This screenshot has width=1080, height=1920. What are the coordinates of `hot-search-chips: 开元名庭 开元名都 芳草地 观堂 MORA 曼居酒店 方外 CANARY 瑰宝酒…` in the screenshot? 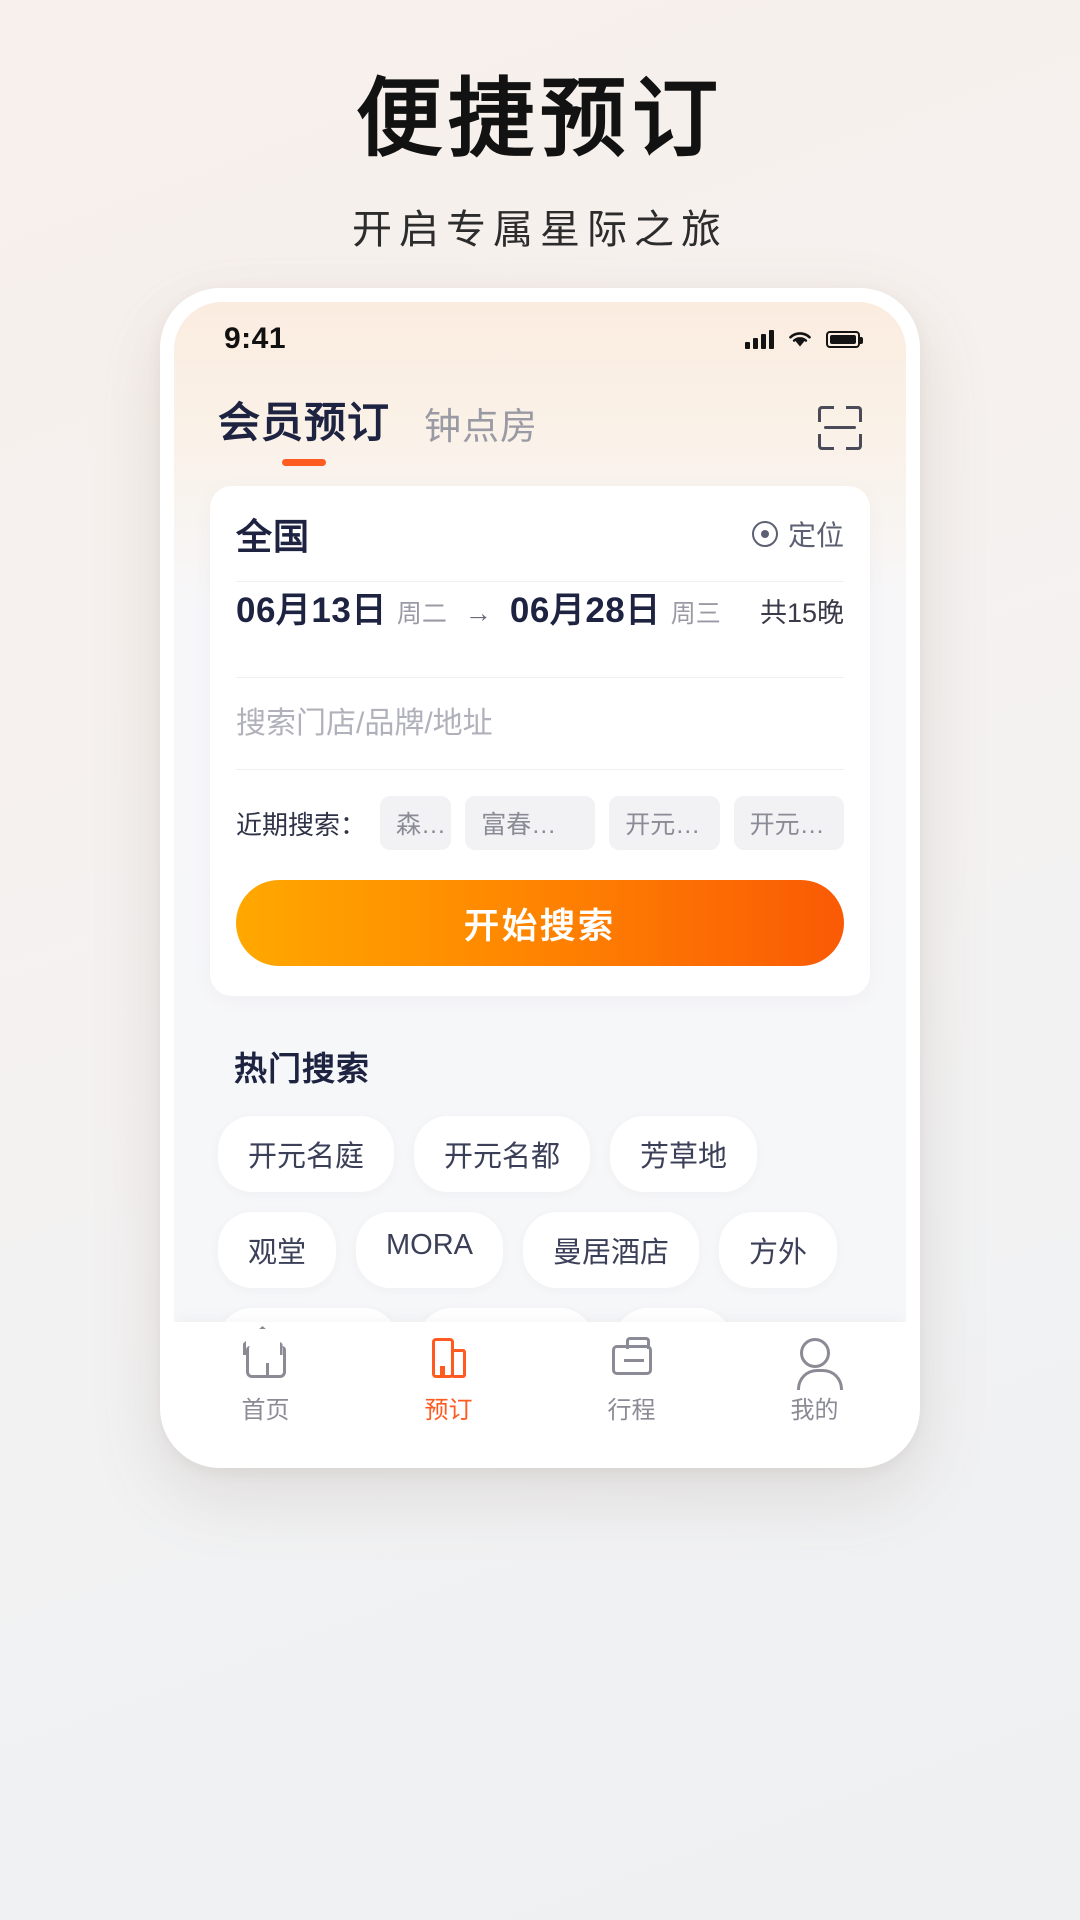 It's located at (540, 1206).